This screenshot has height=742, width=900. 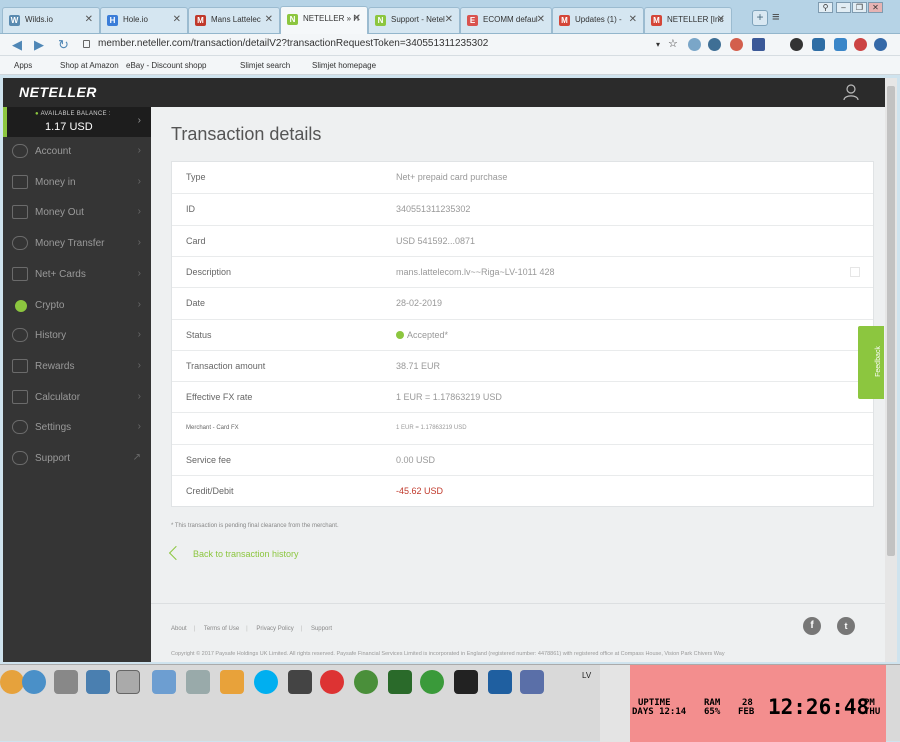 I want to click on tab-label: Support - Netel, so click(x=418, y=19).